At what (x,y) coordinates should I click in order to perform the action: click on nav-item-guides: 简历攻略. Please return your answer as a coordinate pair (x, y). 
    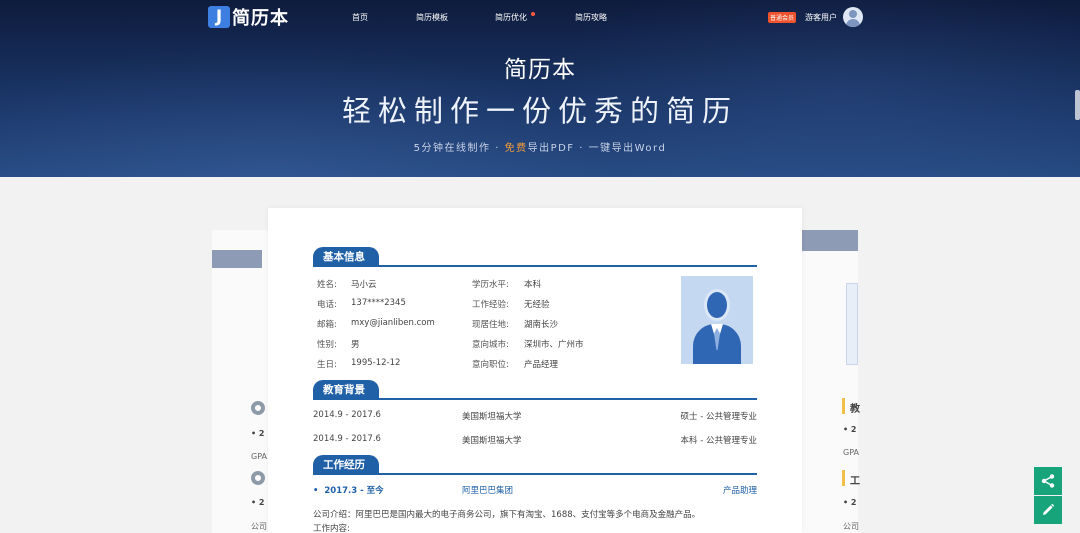
    Looking at the image, I should click on (591, 17).